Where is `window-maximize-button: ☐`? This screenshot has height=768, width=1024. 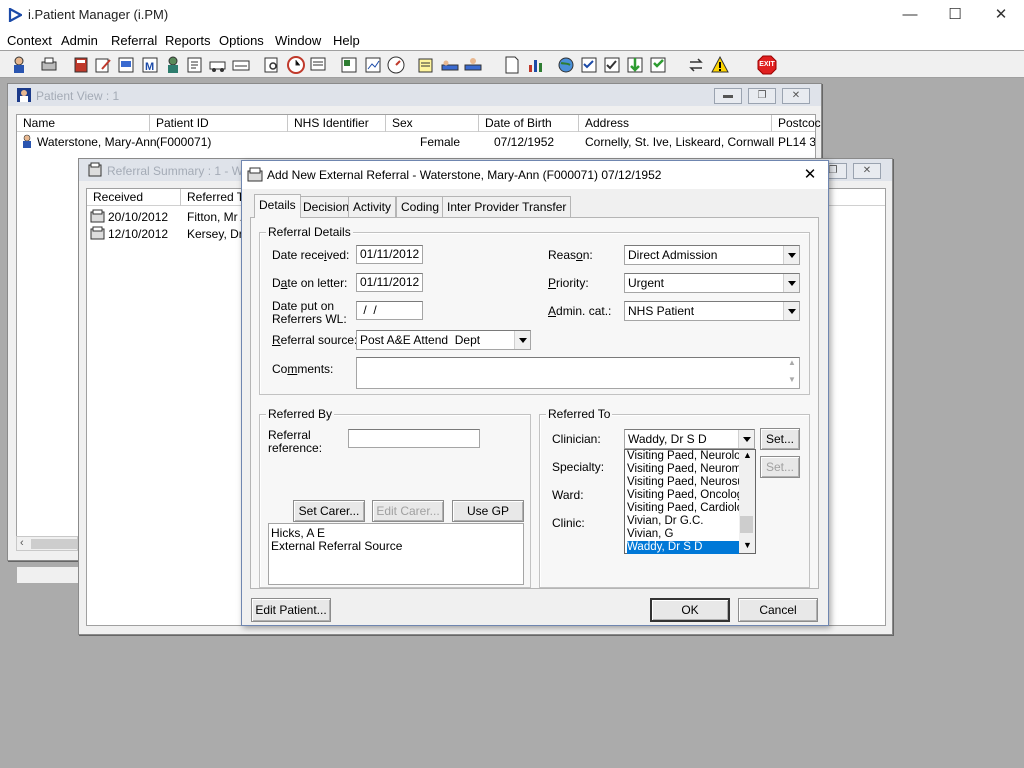
window-maximize-button: ☐ is located at coordinates (955, 15).